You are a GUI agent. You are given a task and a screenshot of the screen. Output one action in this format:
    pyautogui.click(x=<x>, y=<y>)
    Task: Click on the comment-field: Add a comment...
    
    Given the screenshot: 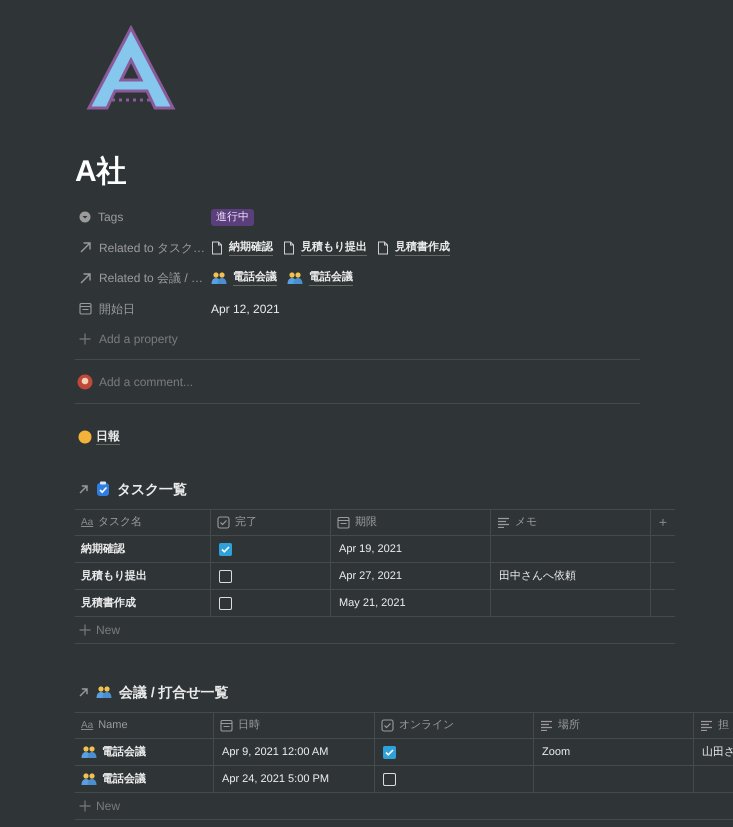 What is the action you would take?
    pyautogui.click(x=249, y=381)
    